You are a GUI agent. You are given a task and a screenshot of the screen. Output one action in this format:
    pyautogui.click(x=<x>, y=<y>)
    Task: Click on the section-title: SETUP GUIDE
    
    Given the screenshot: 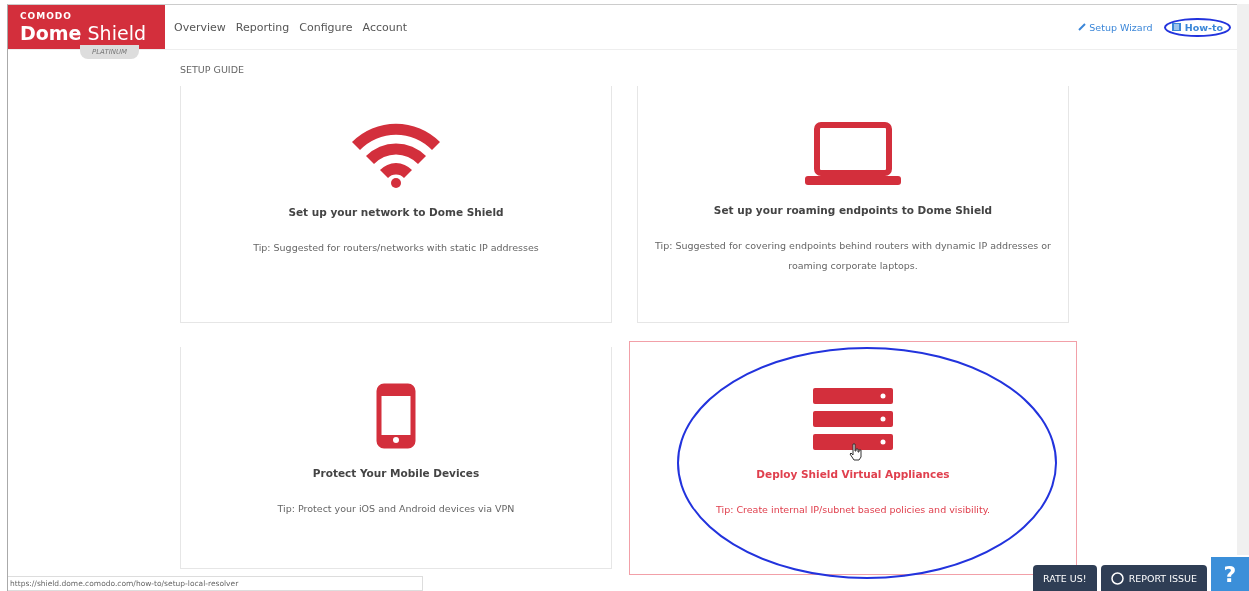 What is the action you would take?
    pyautogui.click(x=212, y=69)
    